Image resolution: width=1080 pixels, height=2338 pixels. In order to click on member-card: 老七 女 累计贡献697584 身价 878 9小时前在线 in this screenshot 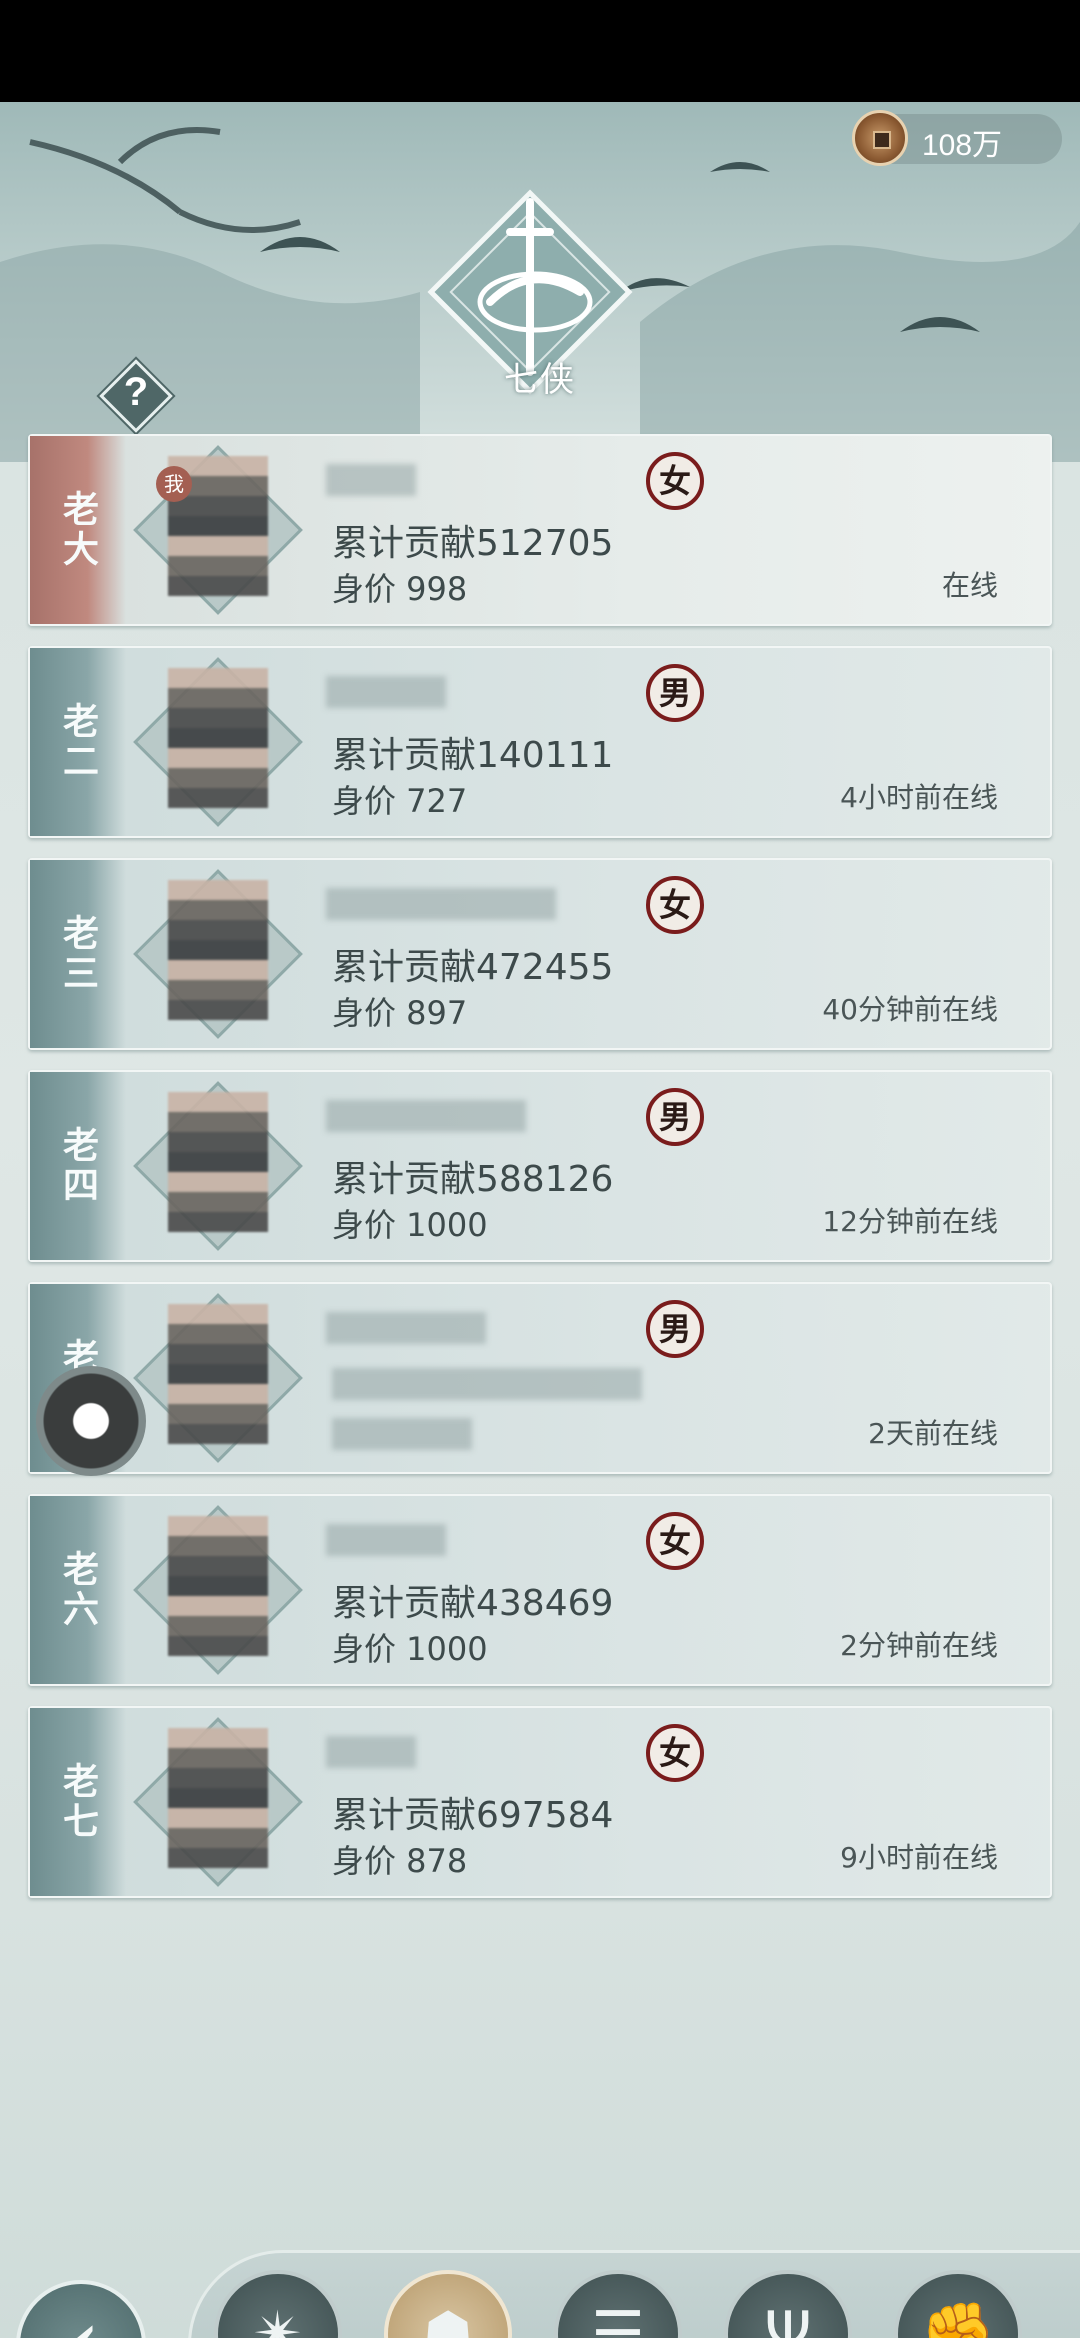, I will do `click(540, 1802)`.